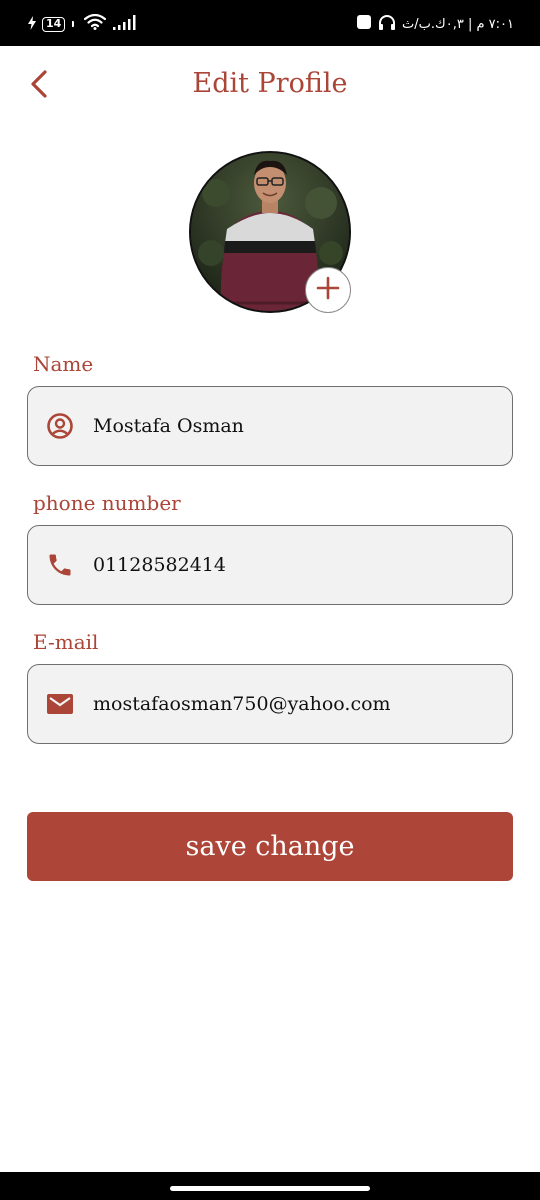 The width and height of the screenshot is (540, 1200). Describe the element at coordinates (270, 1188) in the screenshot. I see `home-indicator` at that location.